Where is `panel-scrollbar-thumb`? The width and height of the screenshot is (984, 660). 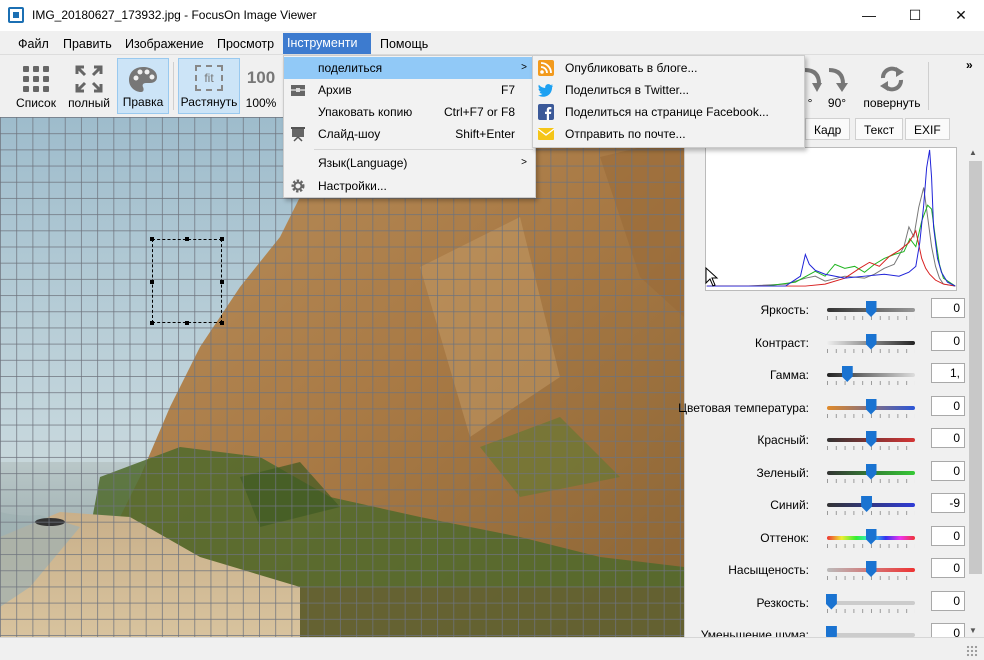 panel-scrollbar-thumb is located at coordinates (975, 367).